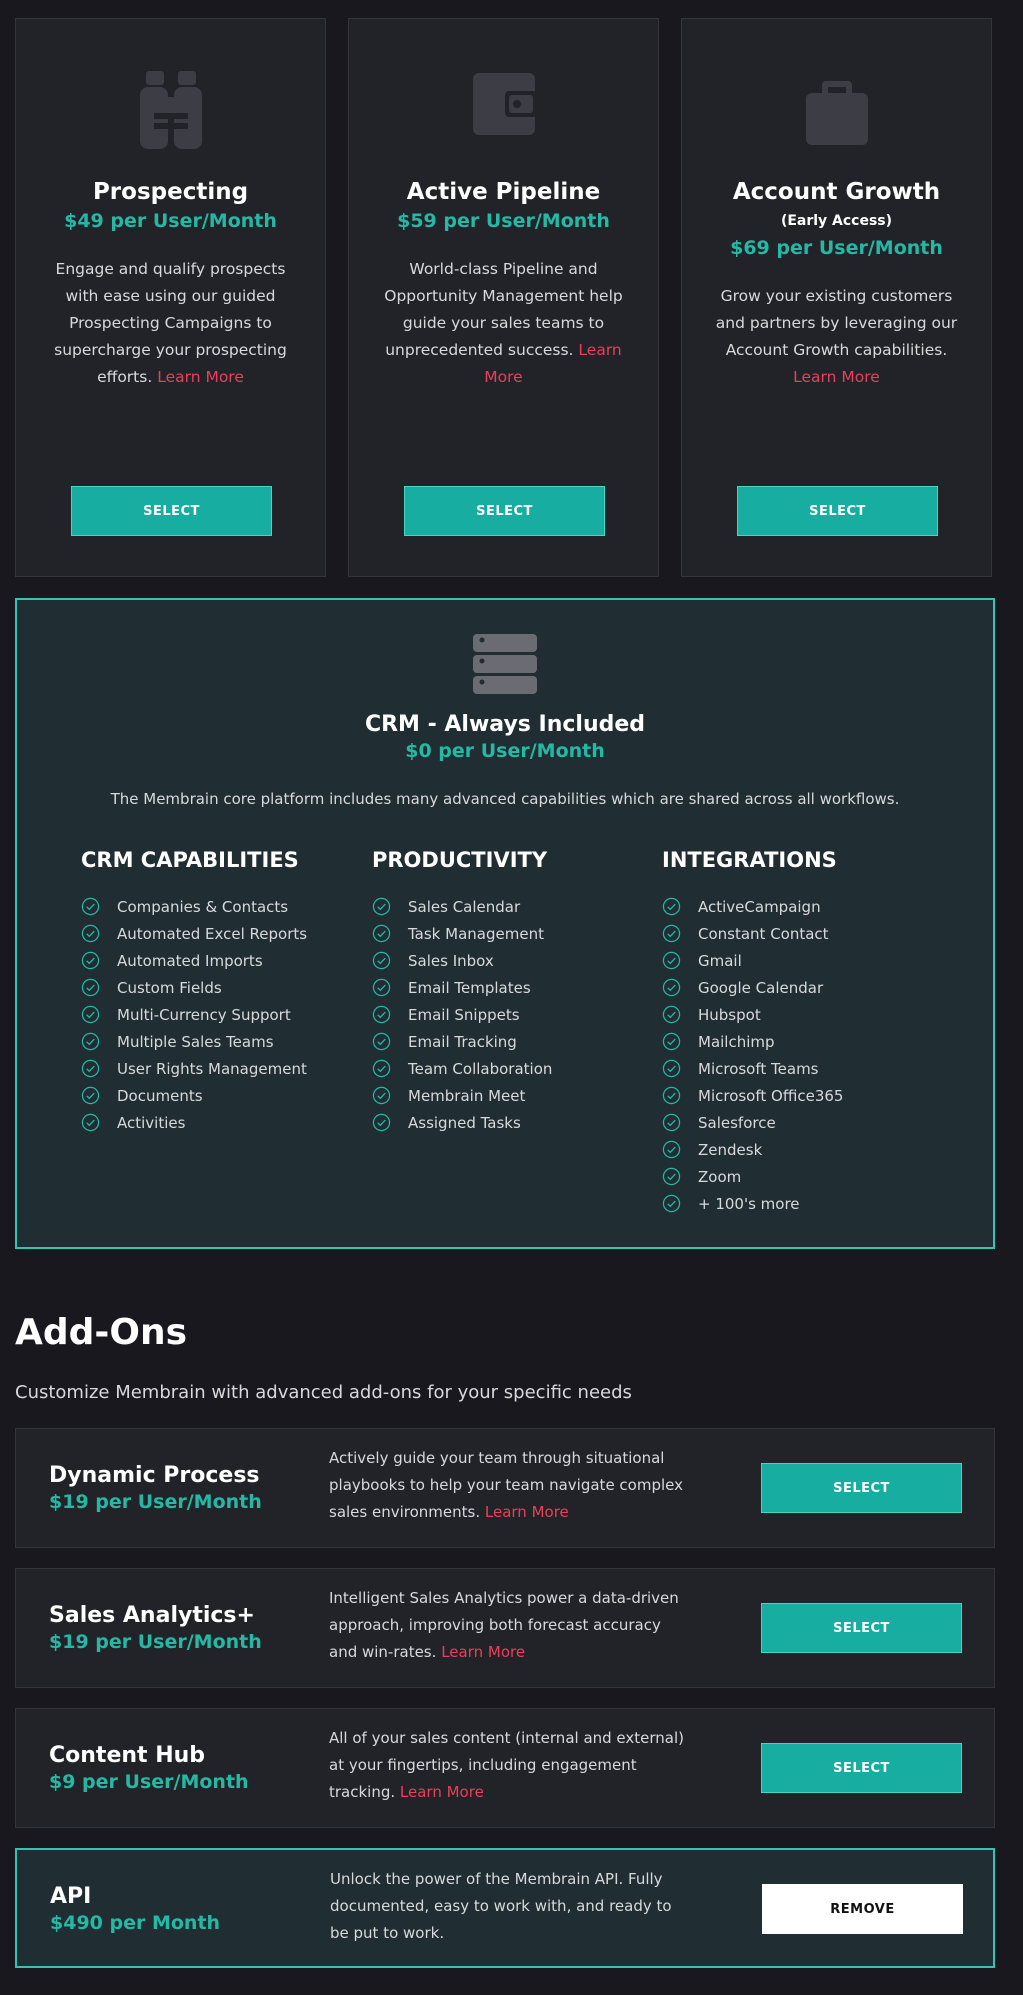  I want to click on feature-item: + 100's more, so click(802, 1203).